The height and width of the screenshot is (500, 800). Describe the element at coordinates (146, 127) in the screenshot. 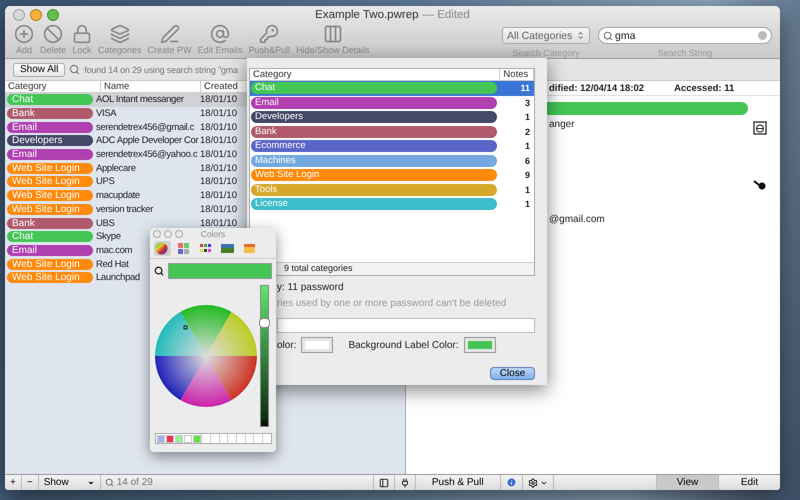

I see `name-cell-text: serendetrex456@gmail.c` at that location.